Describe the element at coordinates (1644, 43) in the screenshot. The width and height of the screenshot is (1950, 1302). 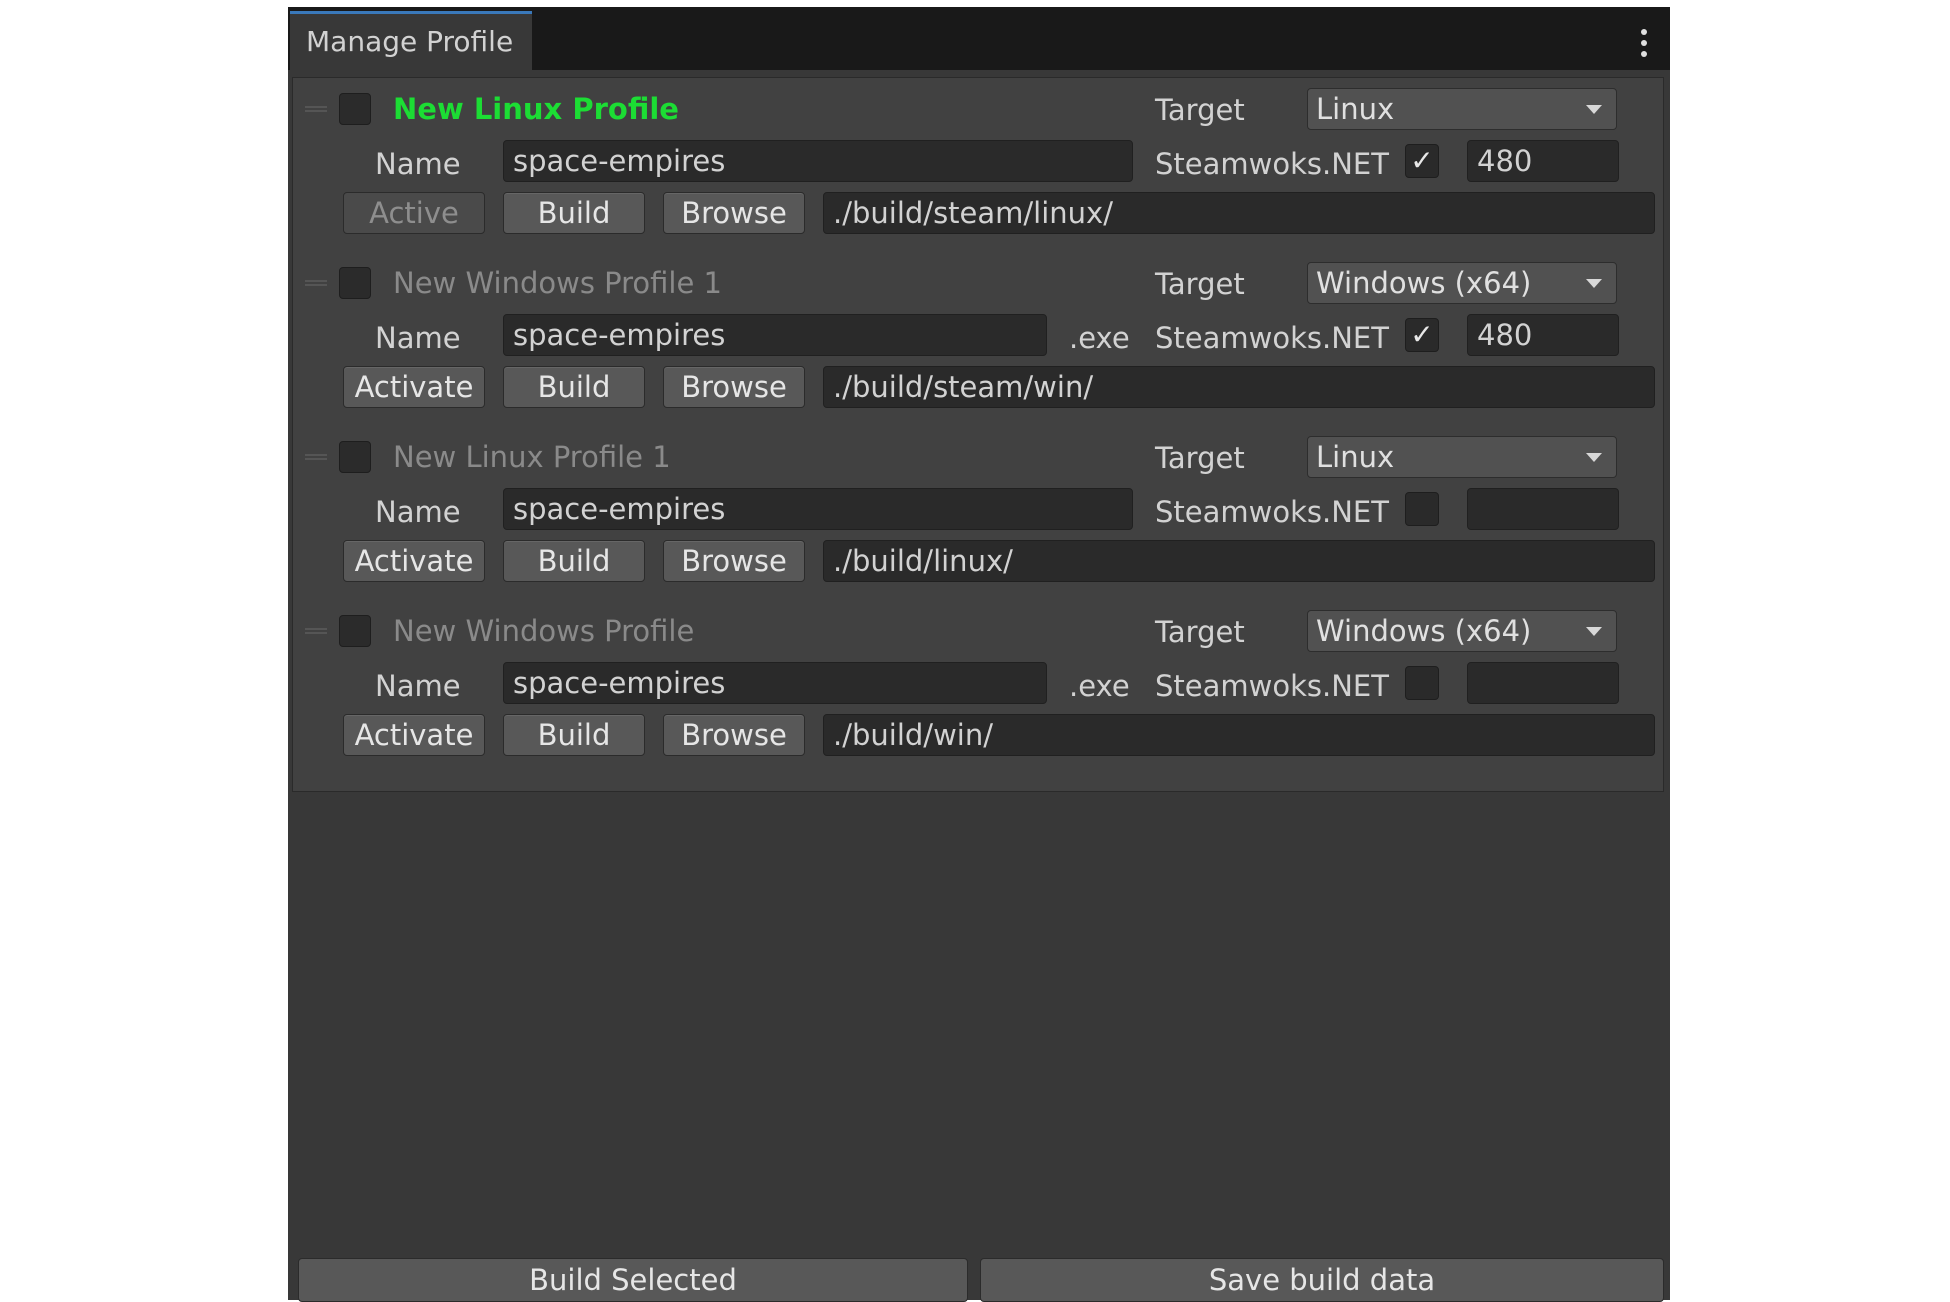
I see `kebab-menu-icon` at that location.